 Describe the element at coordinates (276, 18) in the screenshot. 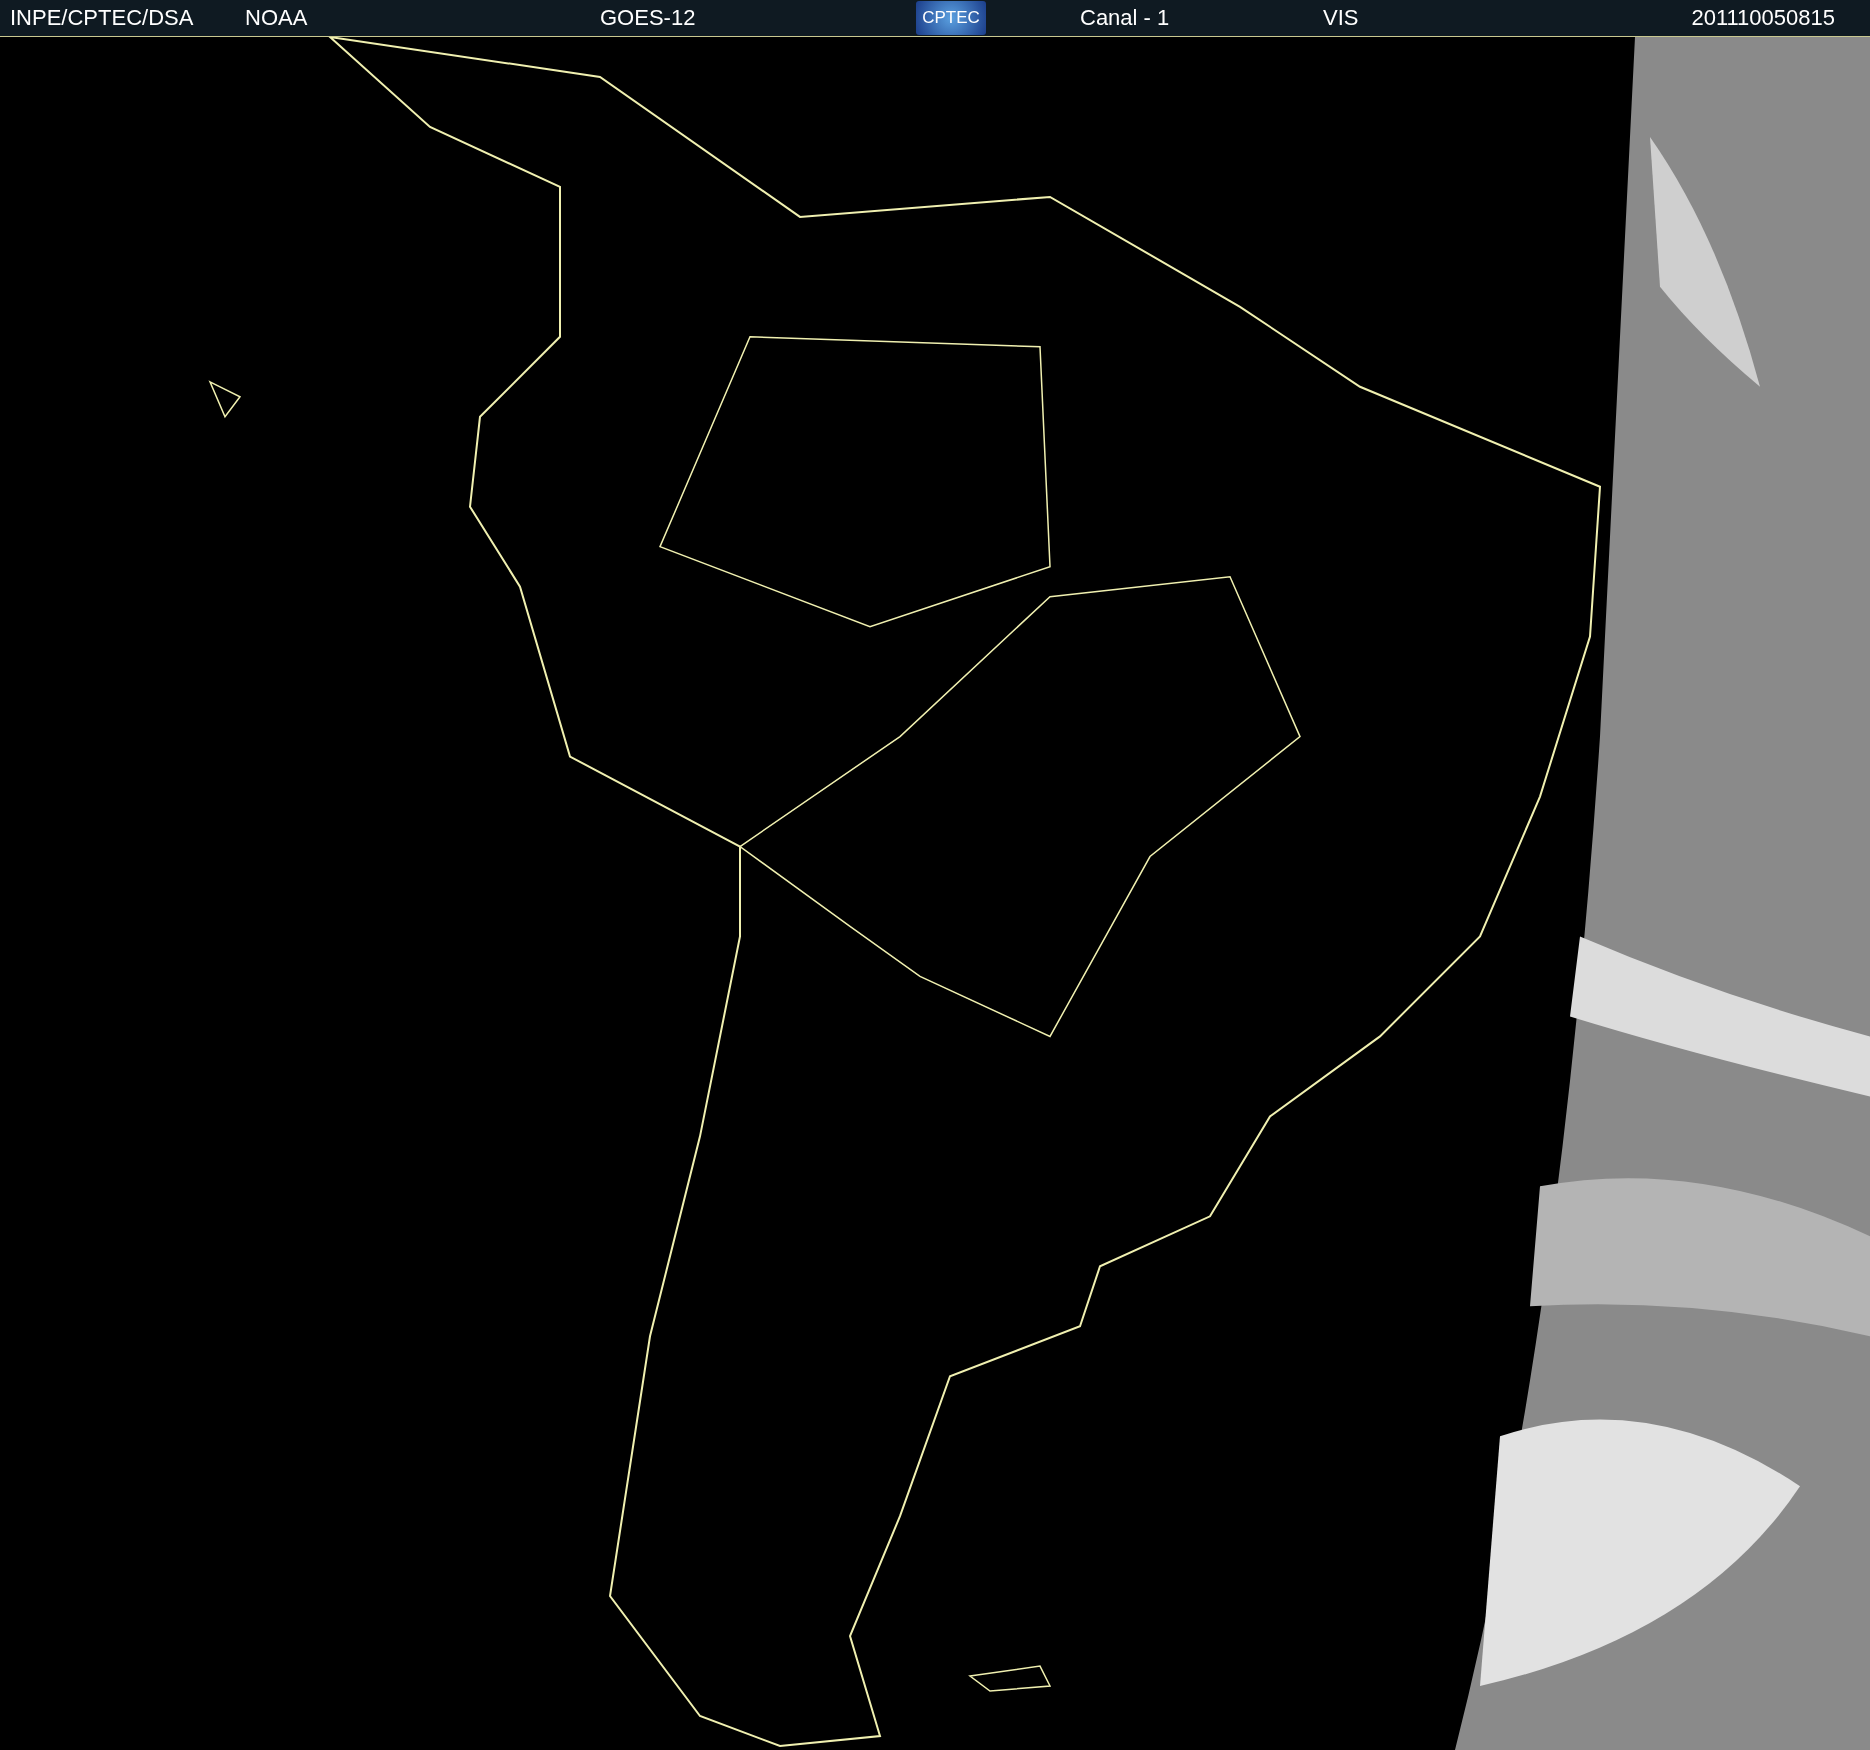

I see `header-label: NOAA` at that location.